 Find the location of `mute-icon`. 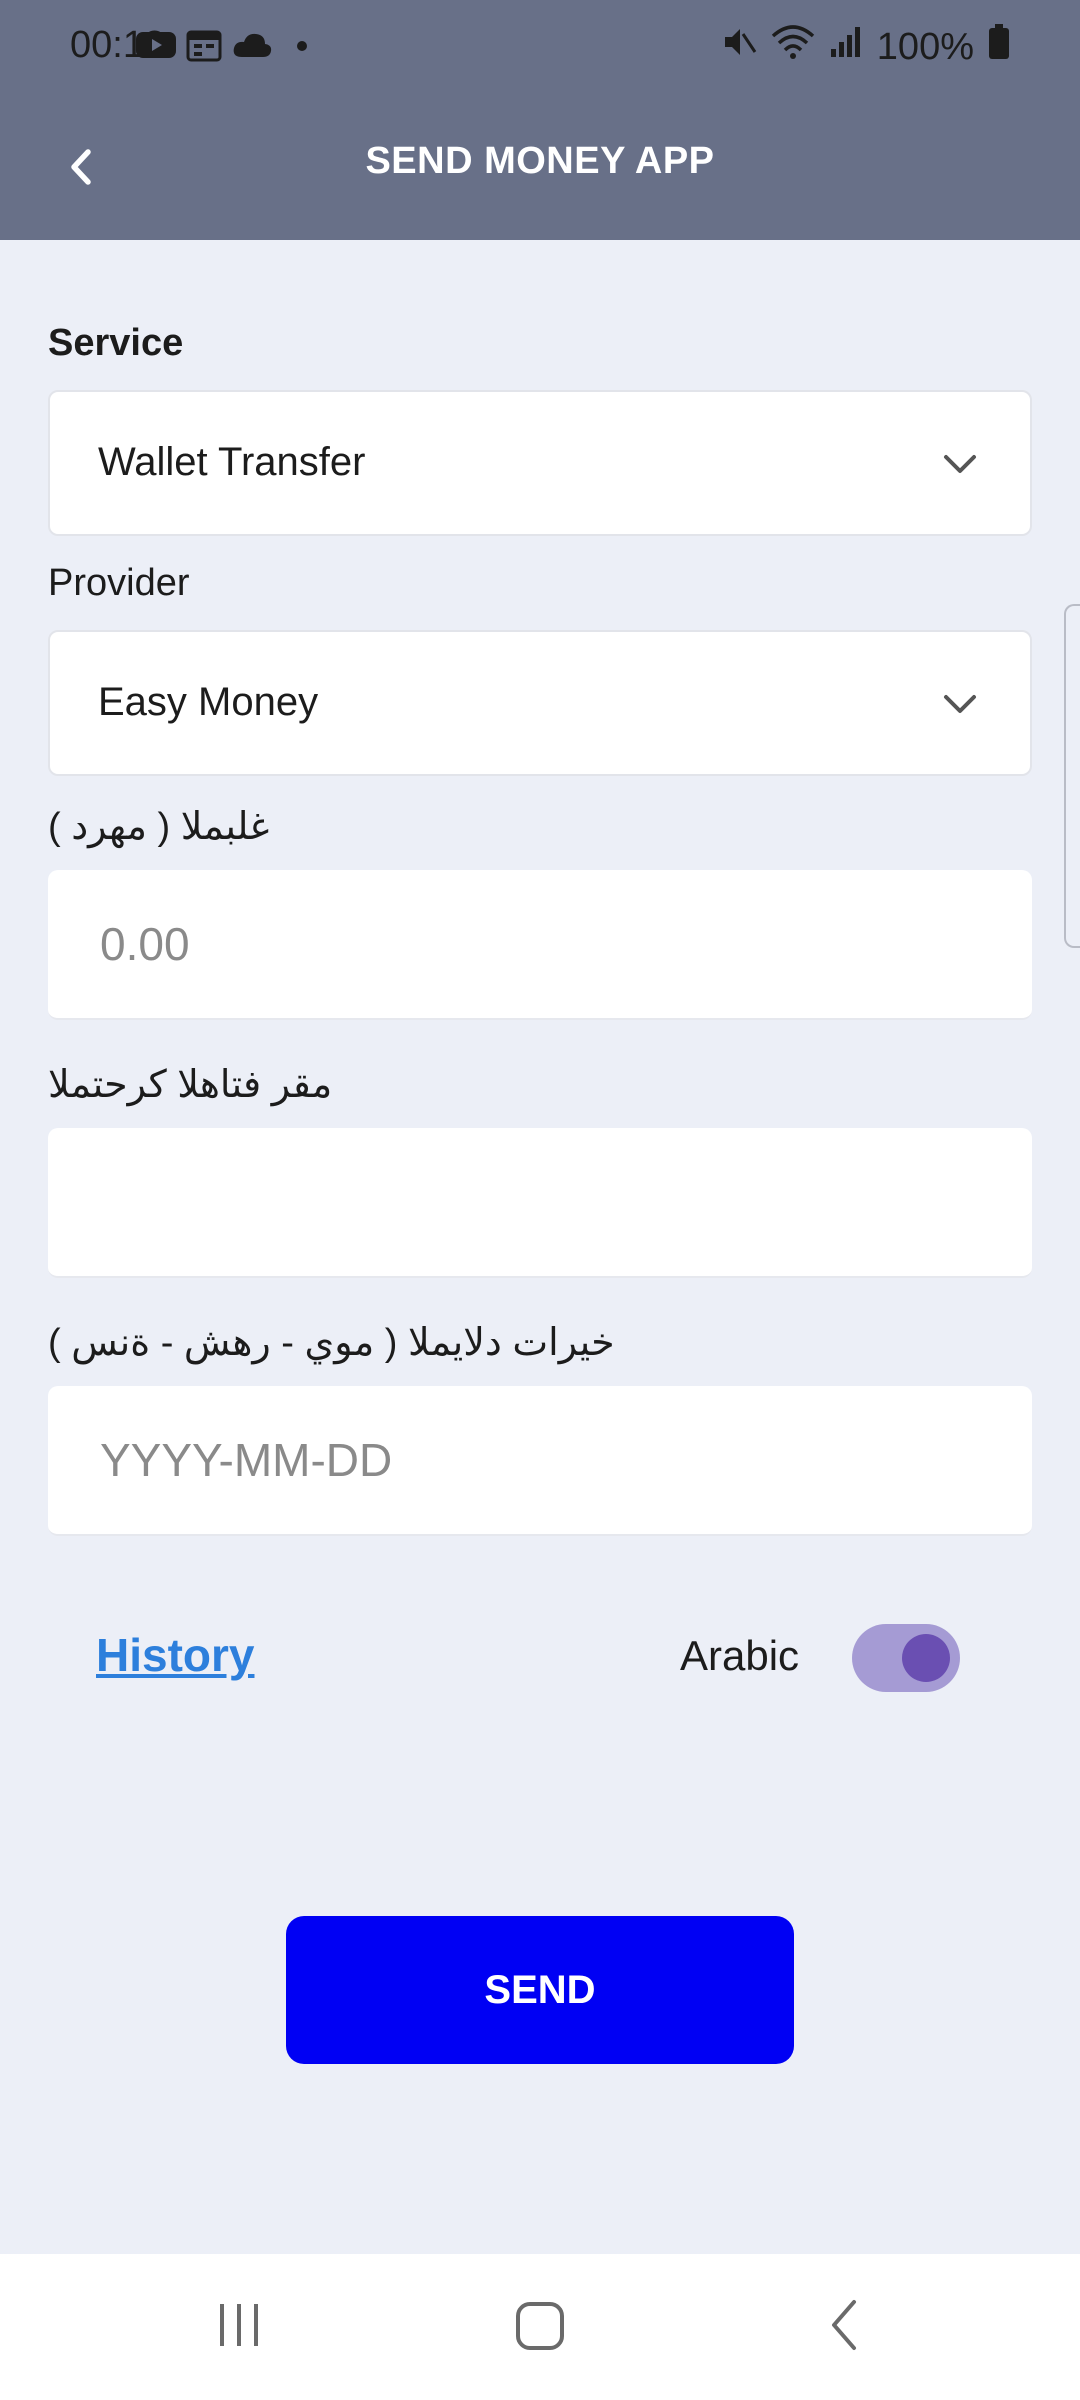

mute-icon is located at coordinates (739, 47).